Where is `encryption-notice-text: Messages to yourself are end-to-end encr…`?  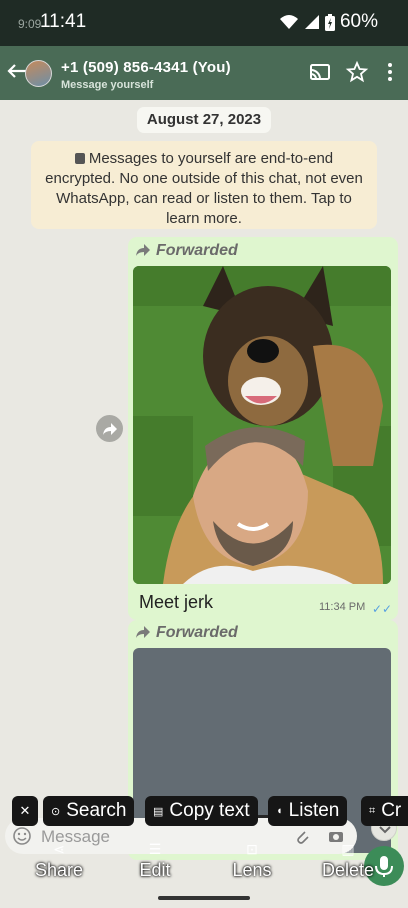
encryption-notice-text: Messages to yourself are end-to-end encr… is located at coordinates (204, 188).